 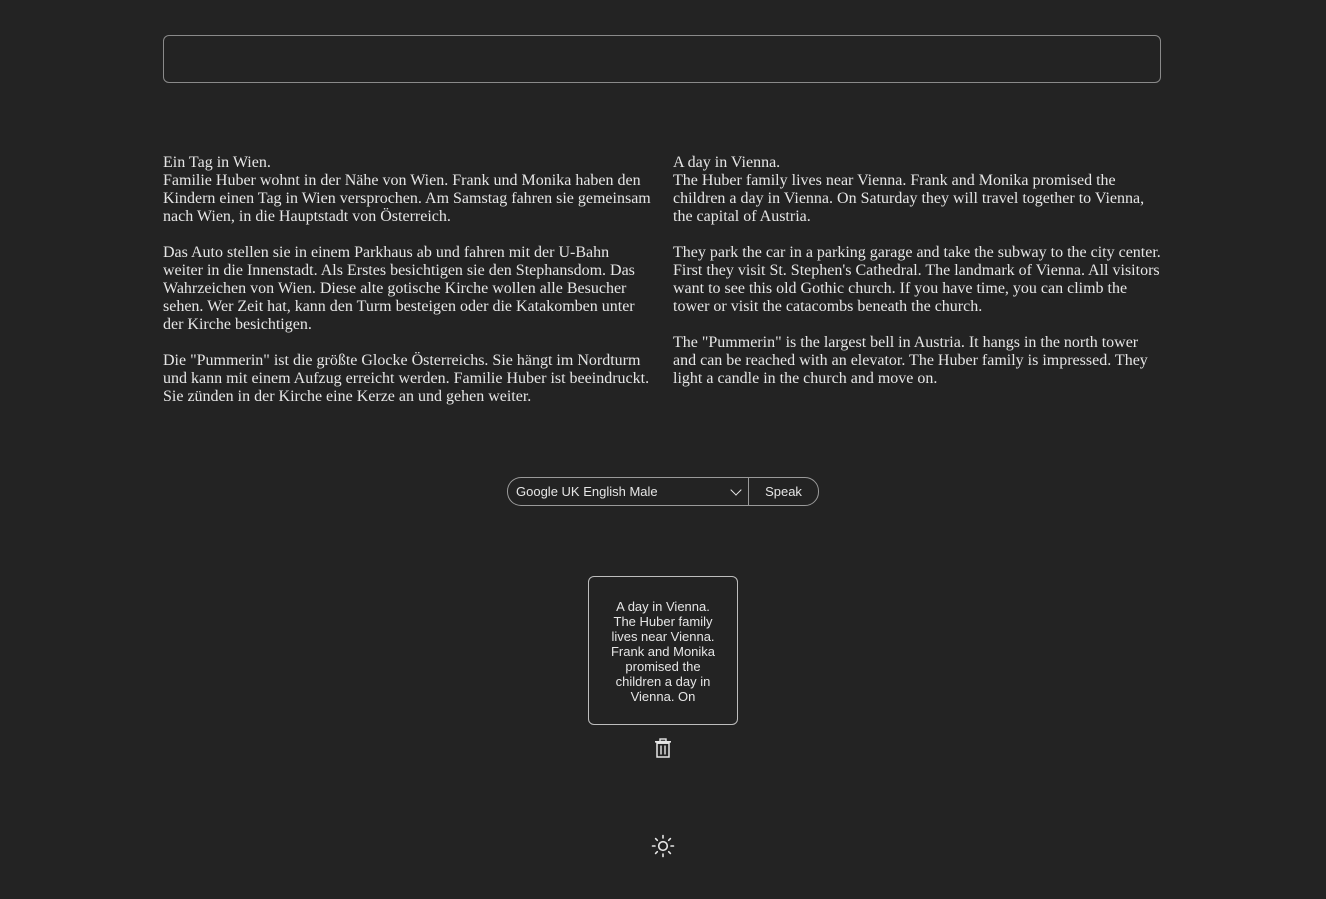 I want to click on english-title: A day in Vienna., so click(x=727, y=162).